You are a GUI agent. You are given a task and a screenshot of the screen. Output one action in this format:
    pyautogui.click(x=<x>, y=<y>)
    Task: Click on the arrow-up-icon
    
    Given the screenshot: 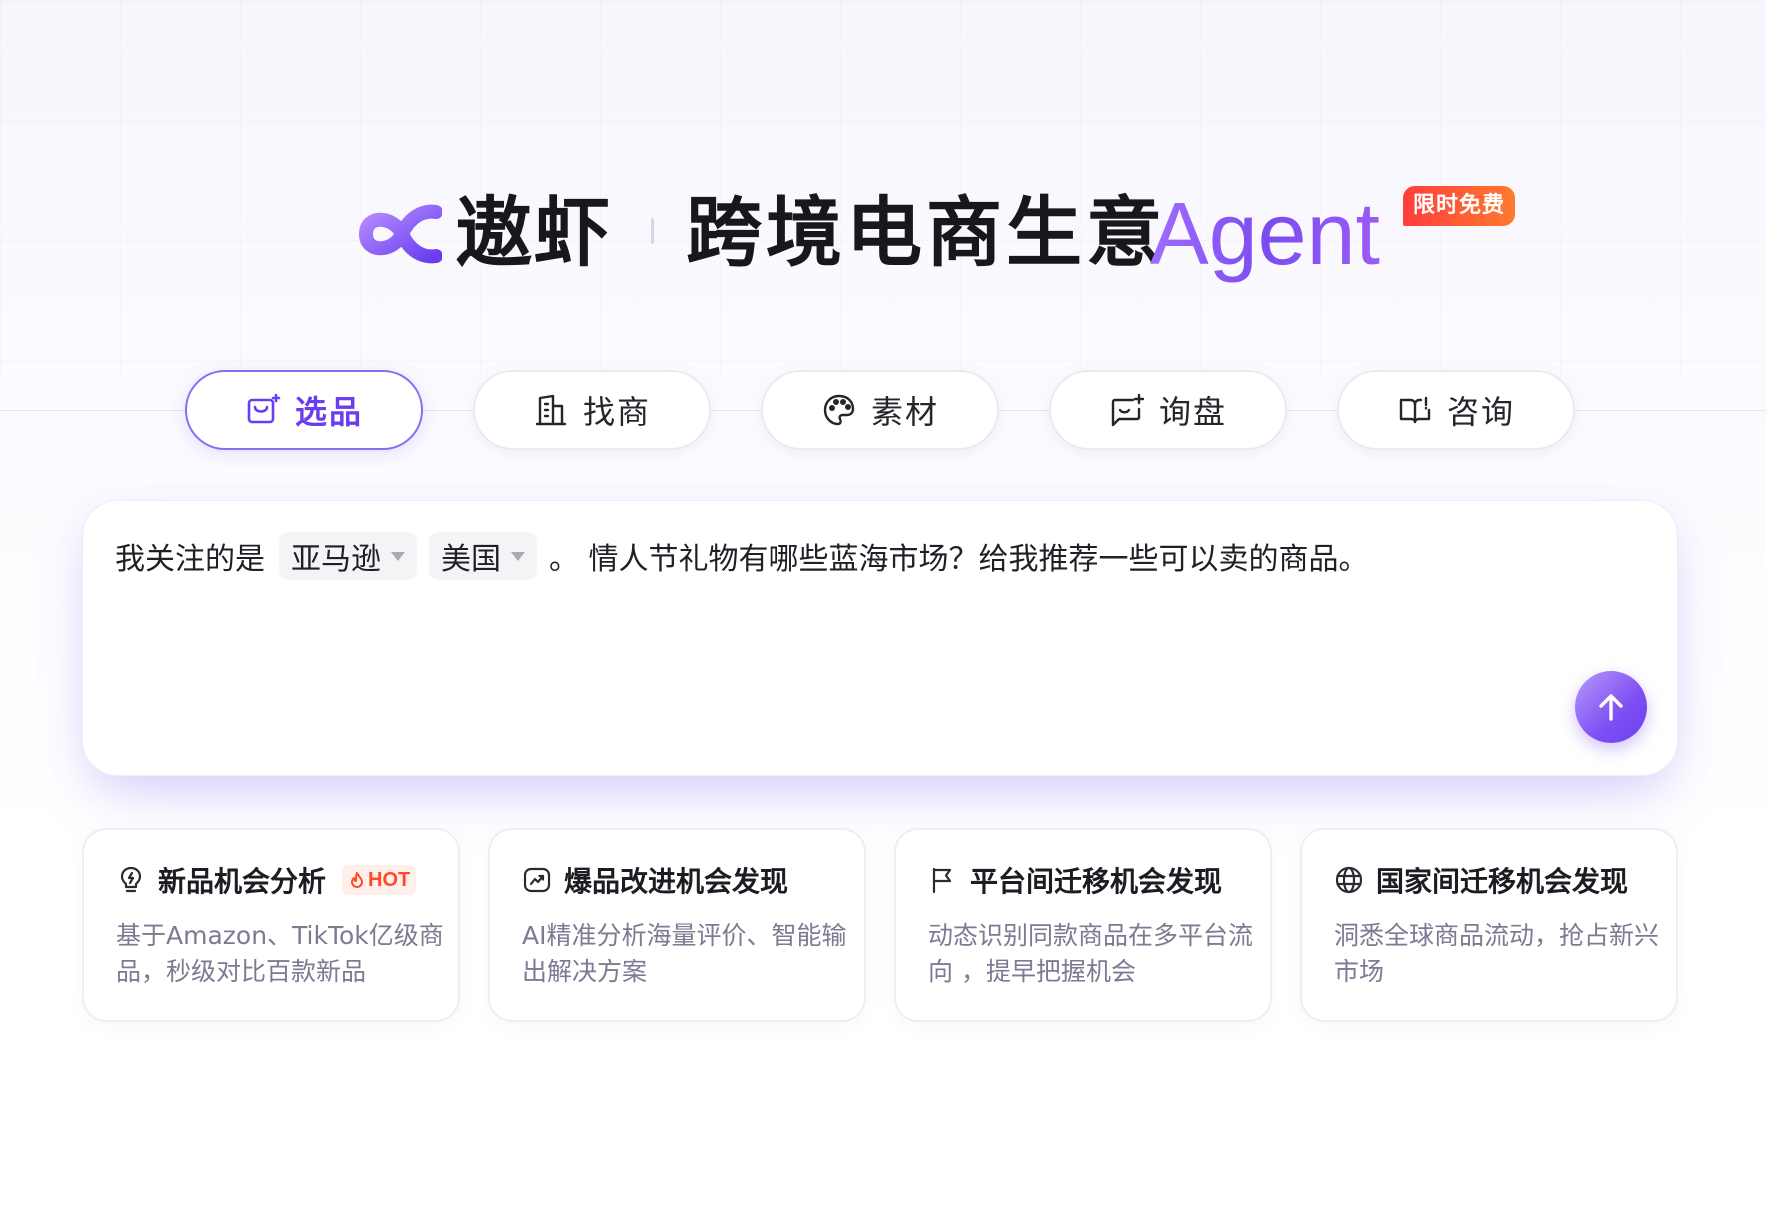 What is the action you would take?
    pyautogui.click(x=1611, y=707)
    